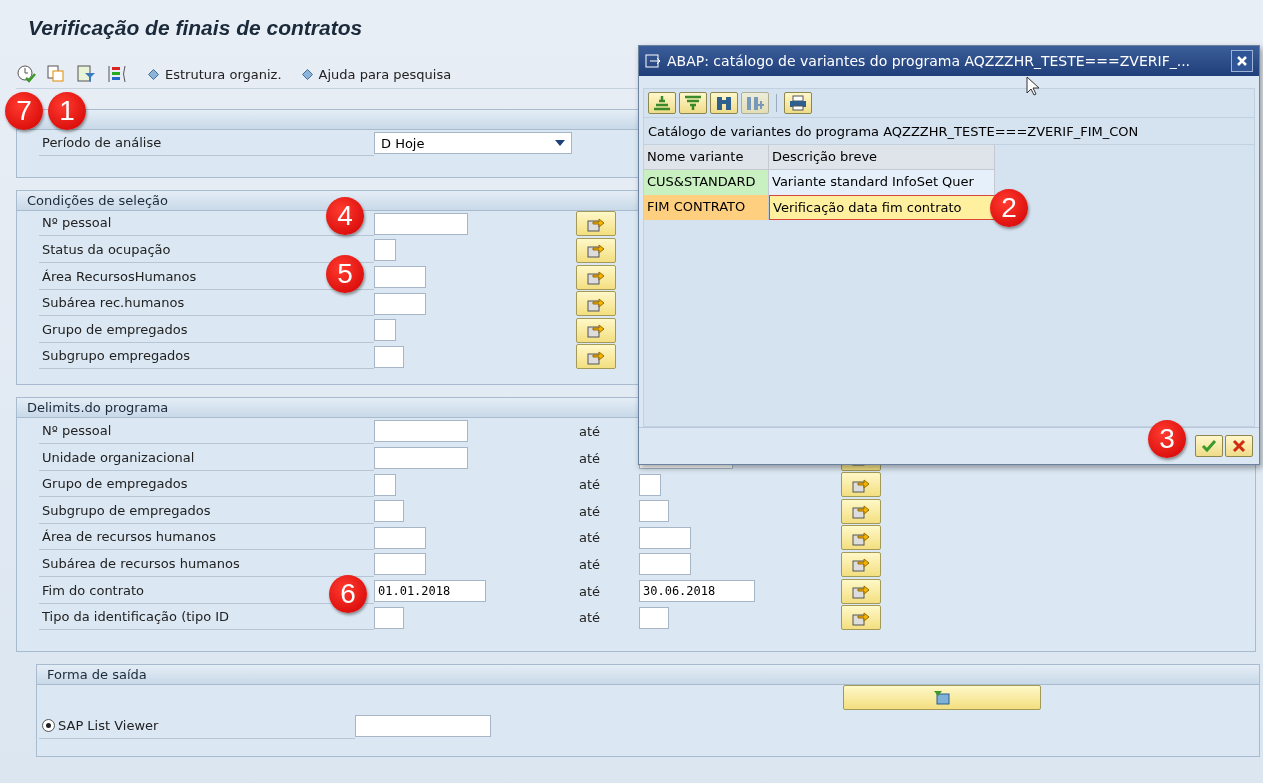 This screenshot has height=783, width=1263. Describe the element at coordinates (697, 591) in the screenshot. I see `to-field: 30.06.2018` at that location.